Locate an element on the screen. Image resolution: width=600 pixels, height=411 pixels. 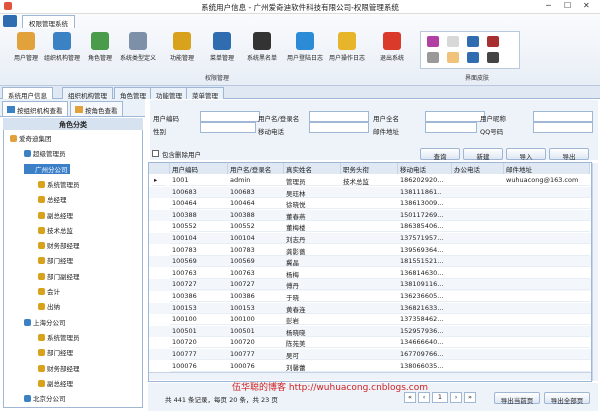
export-all-pages-button: 导出全部页 is located at coordinates (567, 398).